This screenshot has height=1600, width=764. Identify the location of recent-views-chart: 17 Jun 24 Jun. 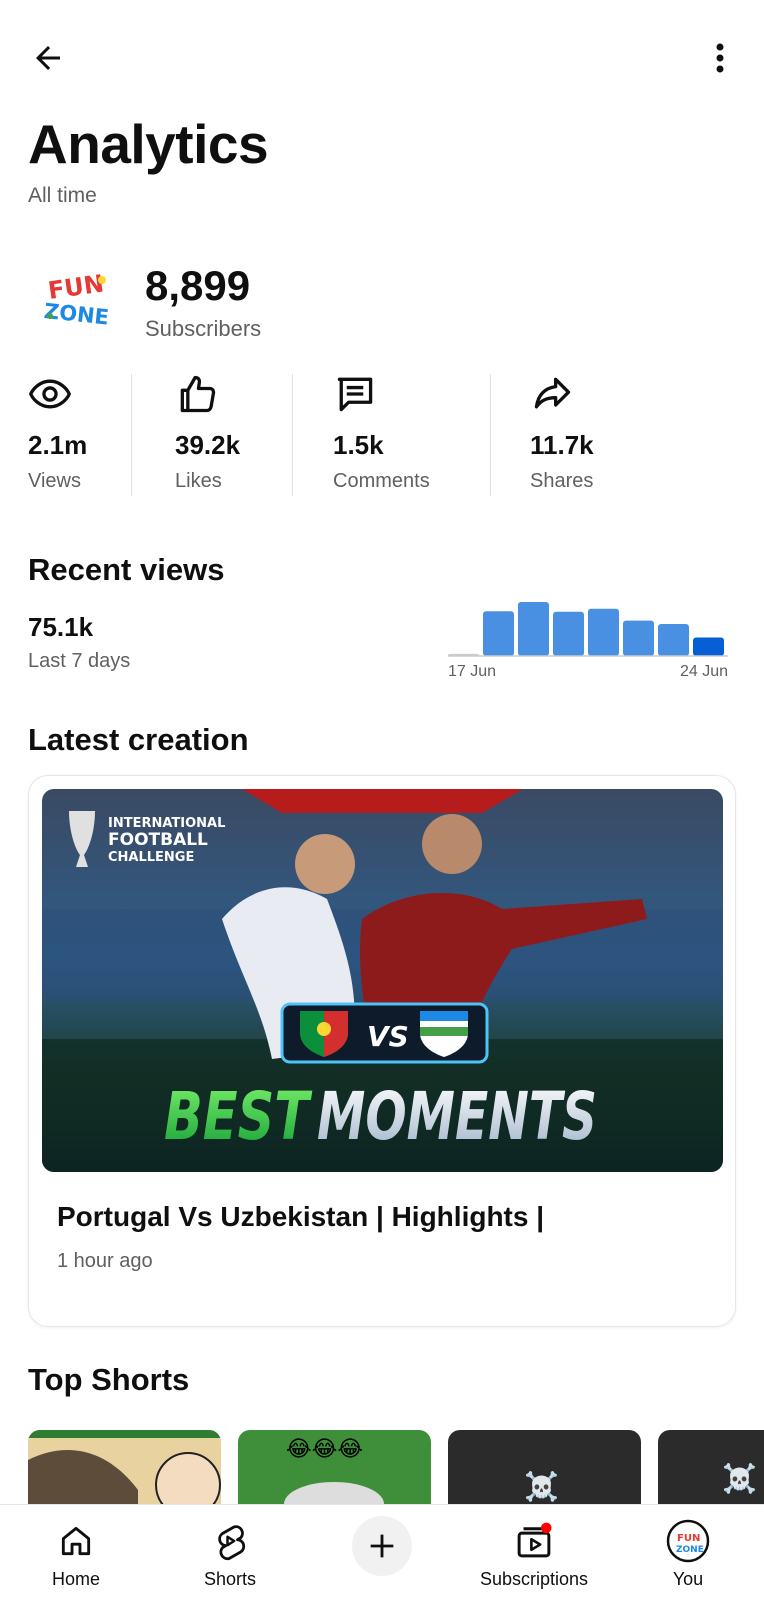
(593, 647).